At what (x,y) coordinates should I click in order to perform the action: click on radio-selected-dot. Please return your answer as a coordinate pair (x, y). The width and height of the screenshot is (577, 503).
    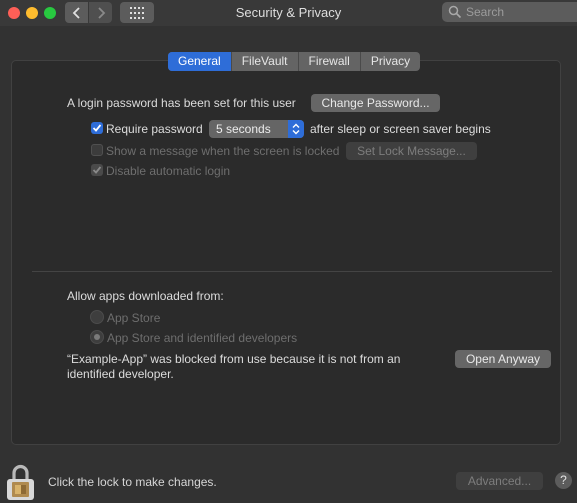
    Looking at the image, I should click on (97, 337).